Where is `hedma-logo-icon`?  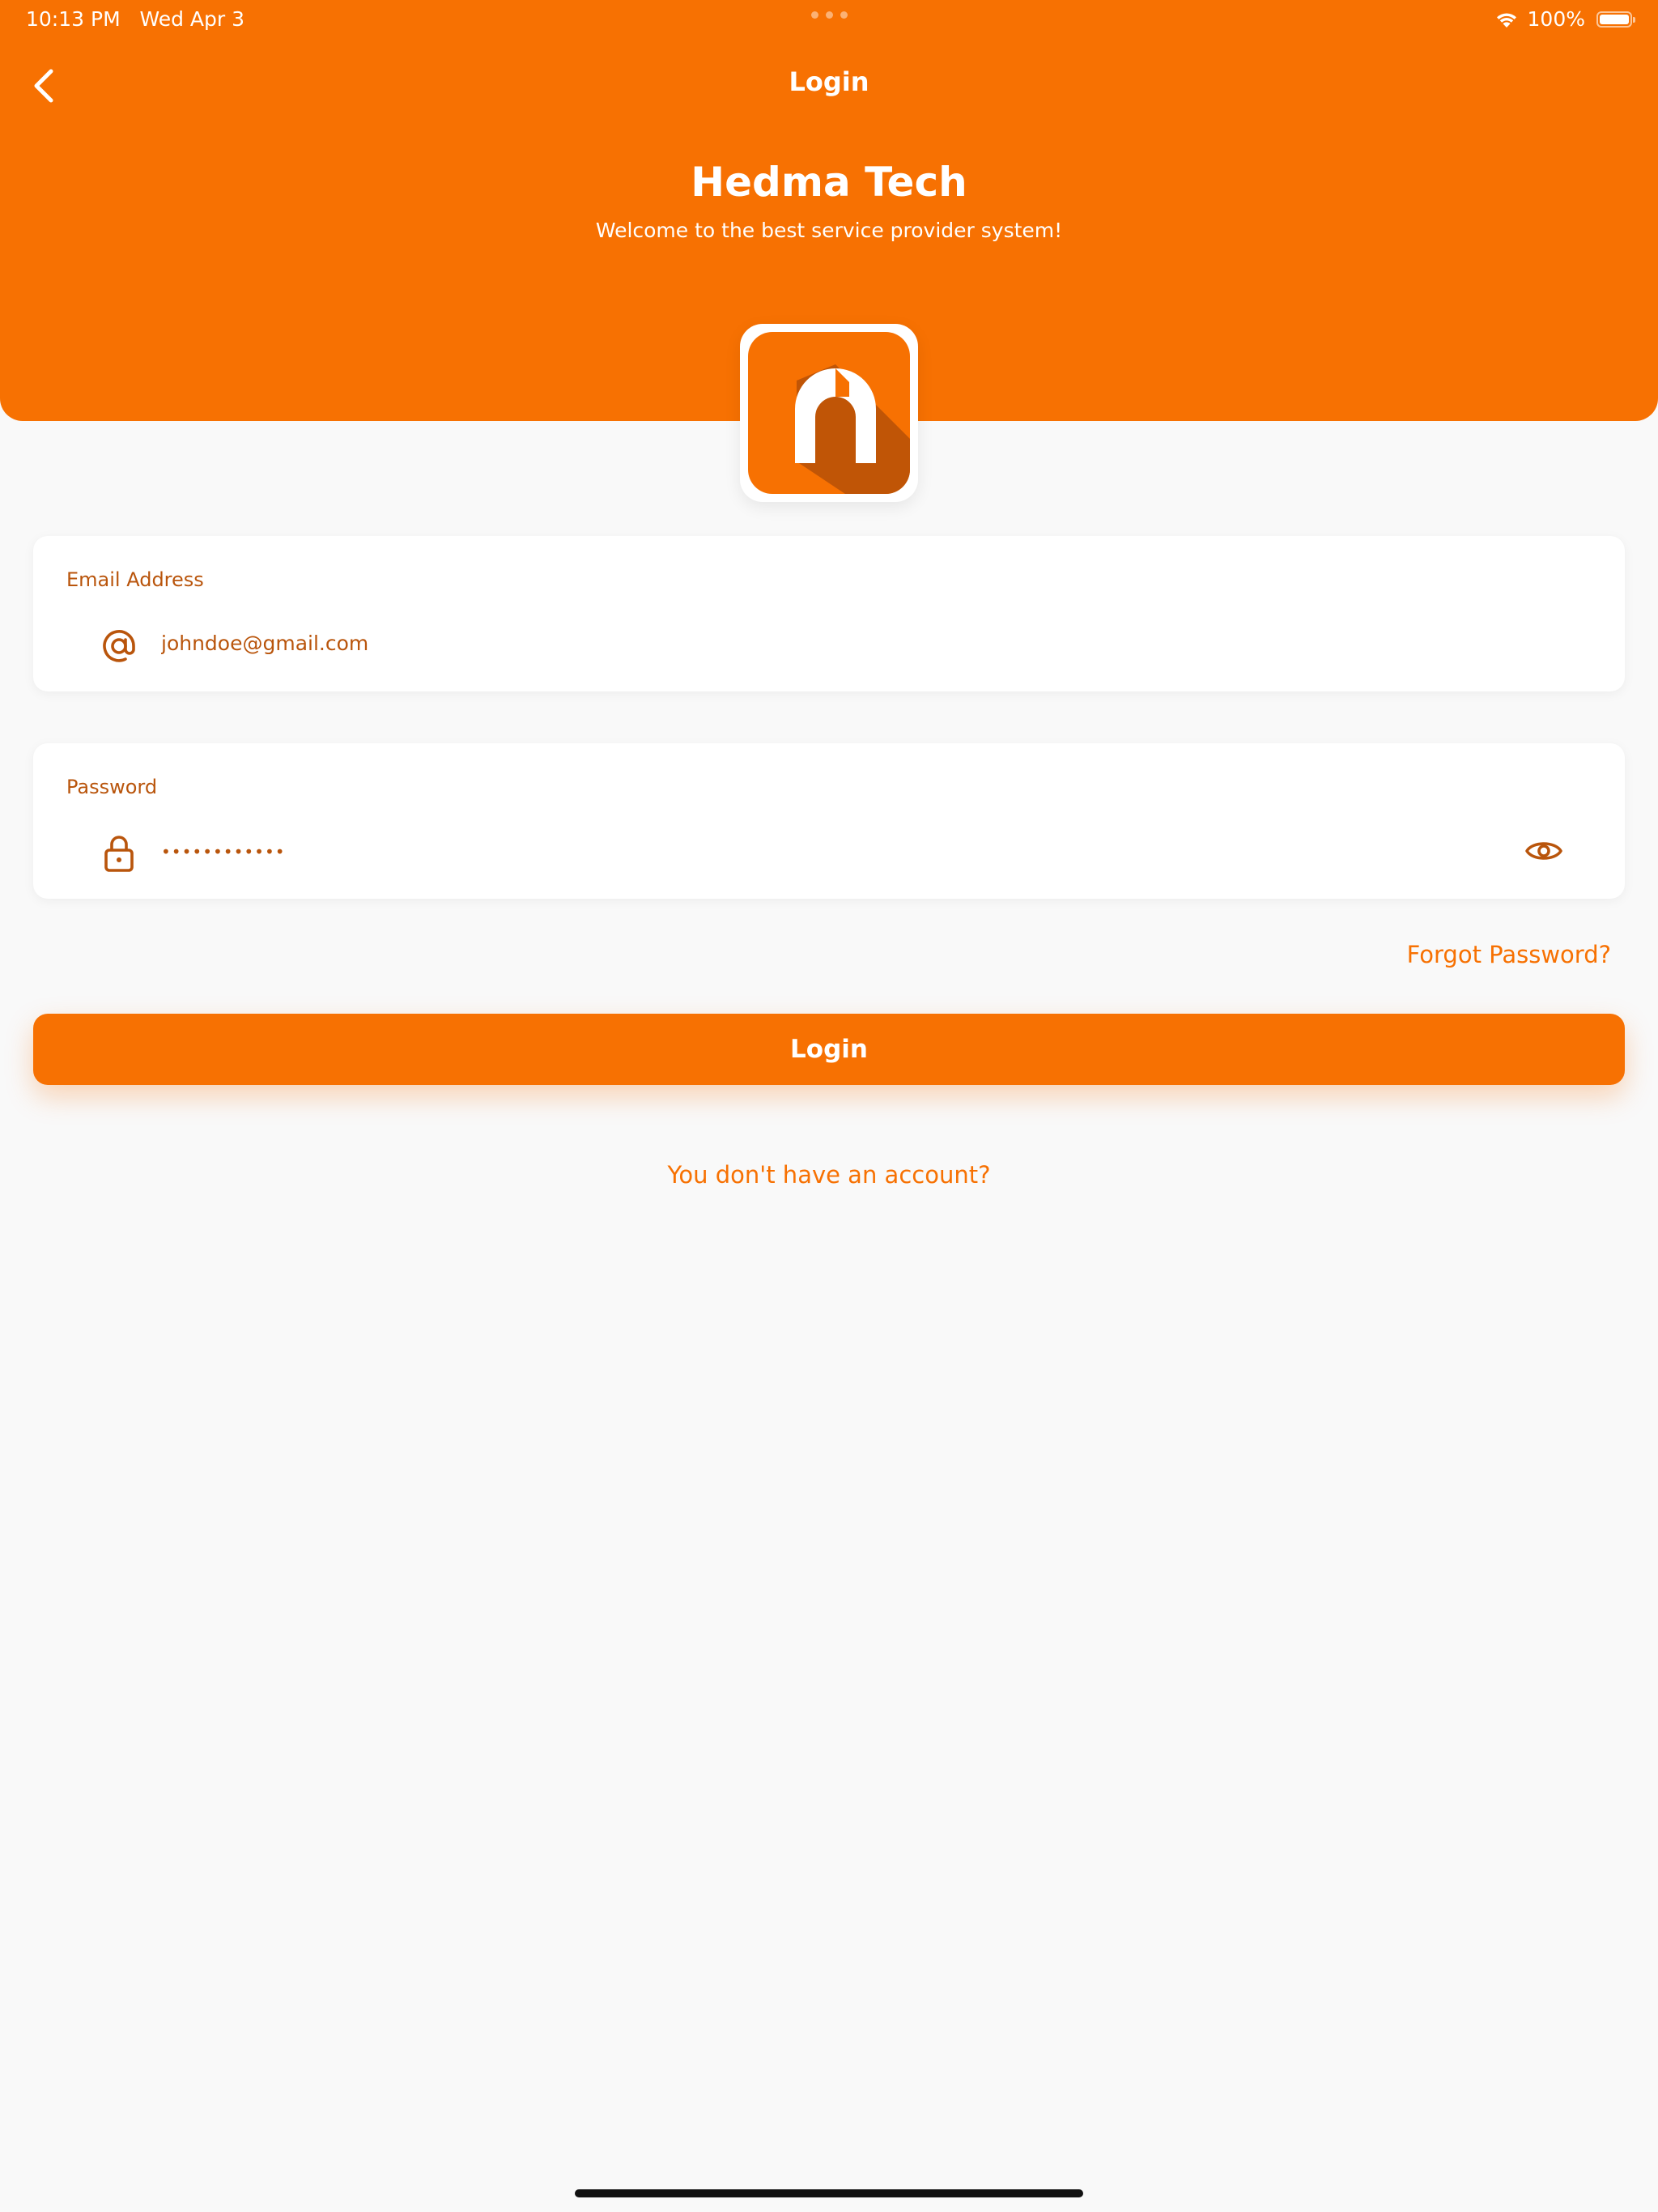
hedma-logo-icon is located at coordinates (829, 413).